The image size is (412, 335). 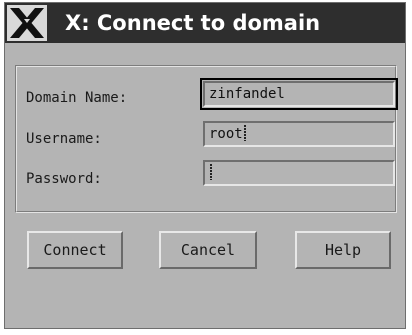 What do you see at coordinates (75, 250) in the screenshot?
I see `connect-button: Connect` at bounding box center [75, 250].